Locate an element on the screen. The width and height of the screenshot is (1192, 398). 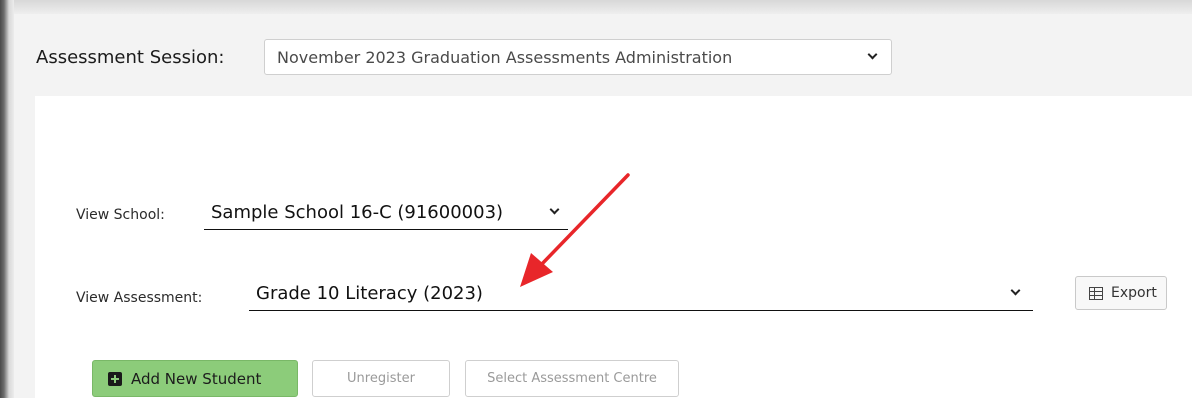
window-top-edge is located at coordinates (596, 7).